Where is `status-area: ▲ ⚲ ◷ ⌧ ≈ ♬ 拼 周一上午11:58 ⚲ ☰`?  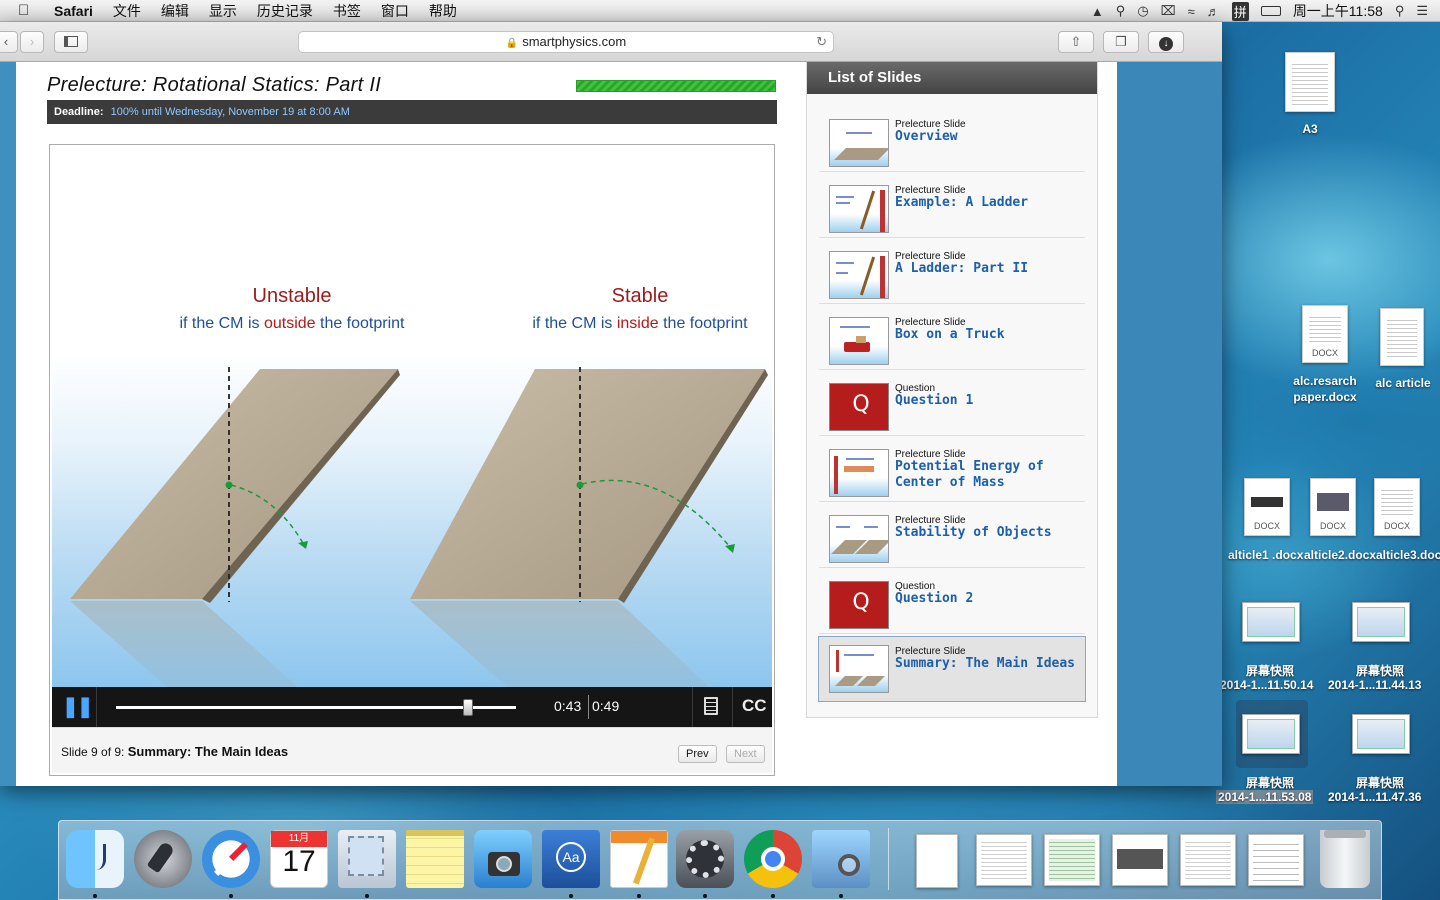 status-area: ▲ ⚲ ◷ ⌧ ≈ ♬ 拼 周一上午11:58 ⚲ ☰ is located at coordinates (1259, 11).